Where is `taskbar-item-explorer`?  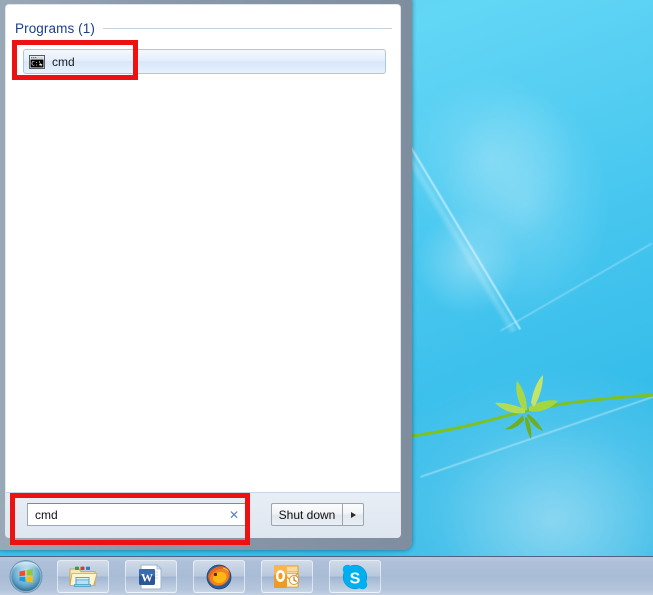 taskbar-item-explorer is located at coordinates (83, 576).